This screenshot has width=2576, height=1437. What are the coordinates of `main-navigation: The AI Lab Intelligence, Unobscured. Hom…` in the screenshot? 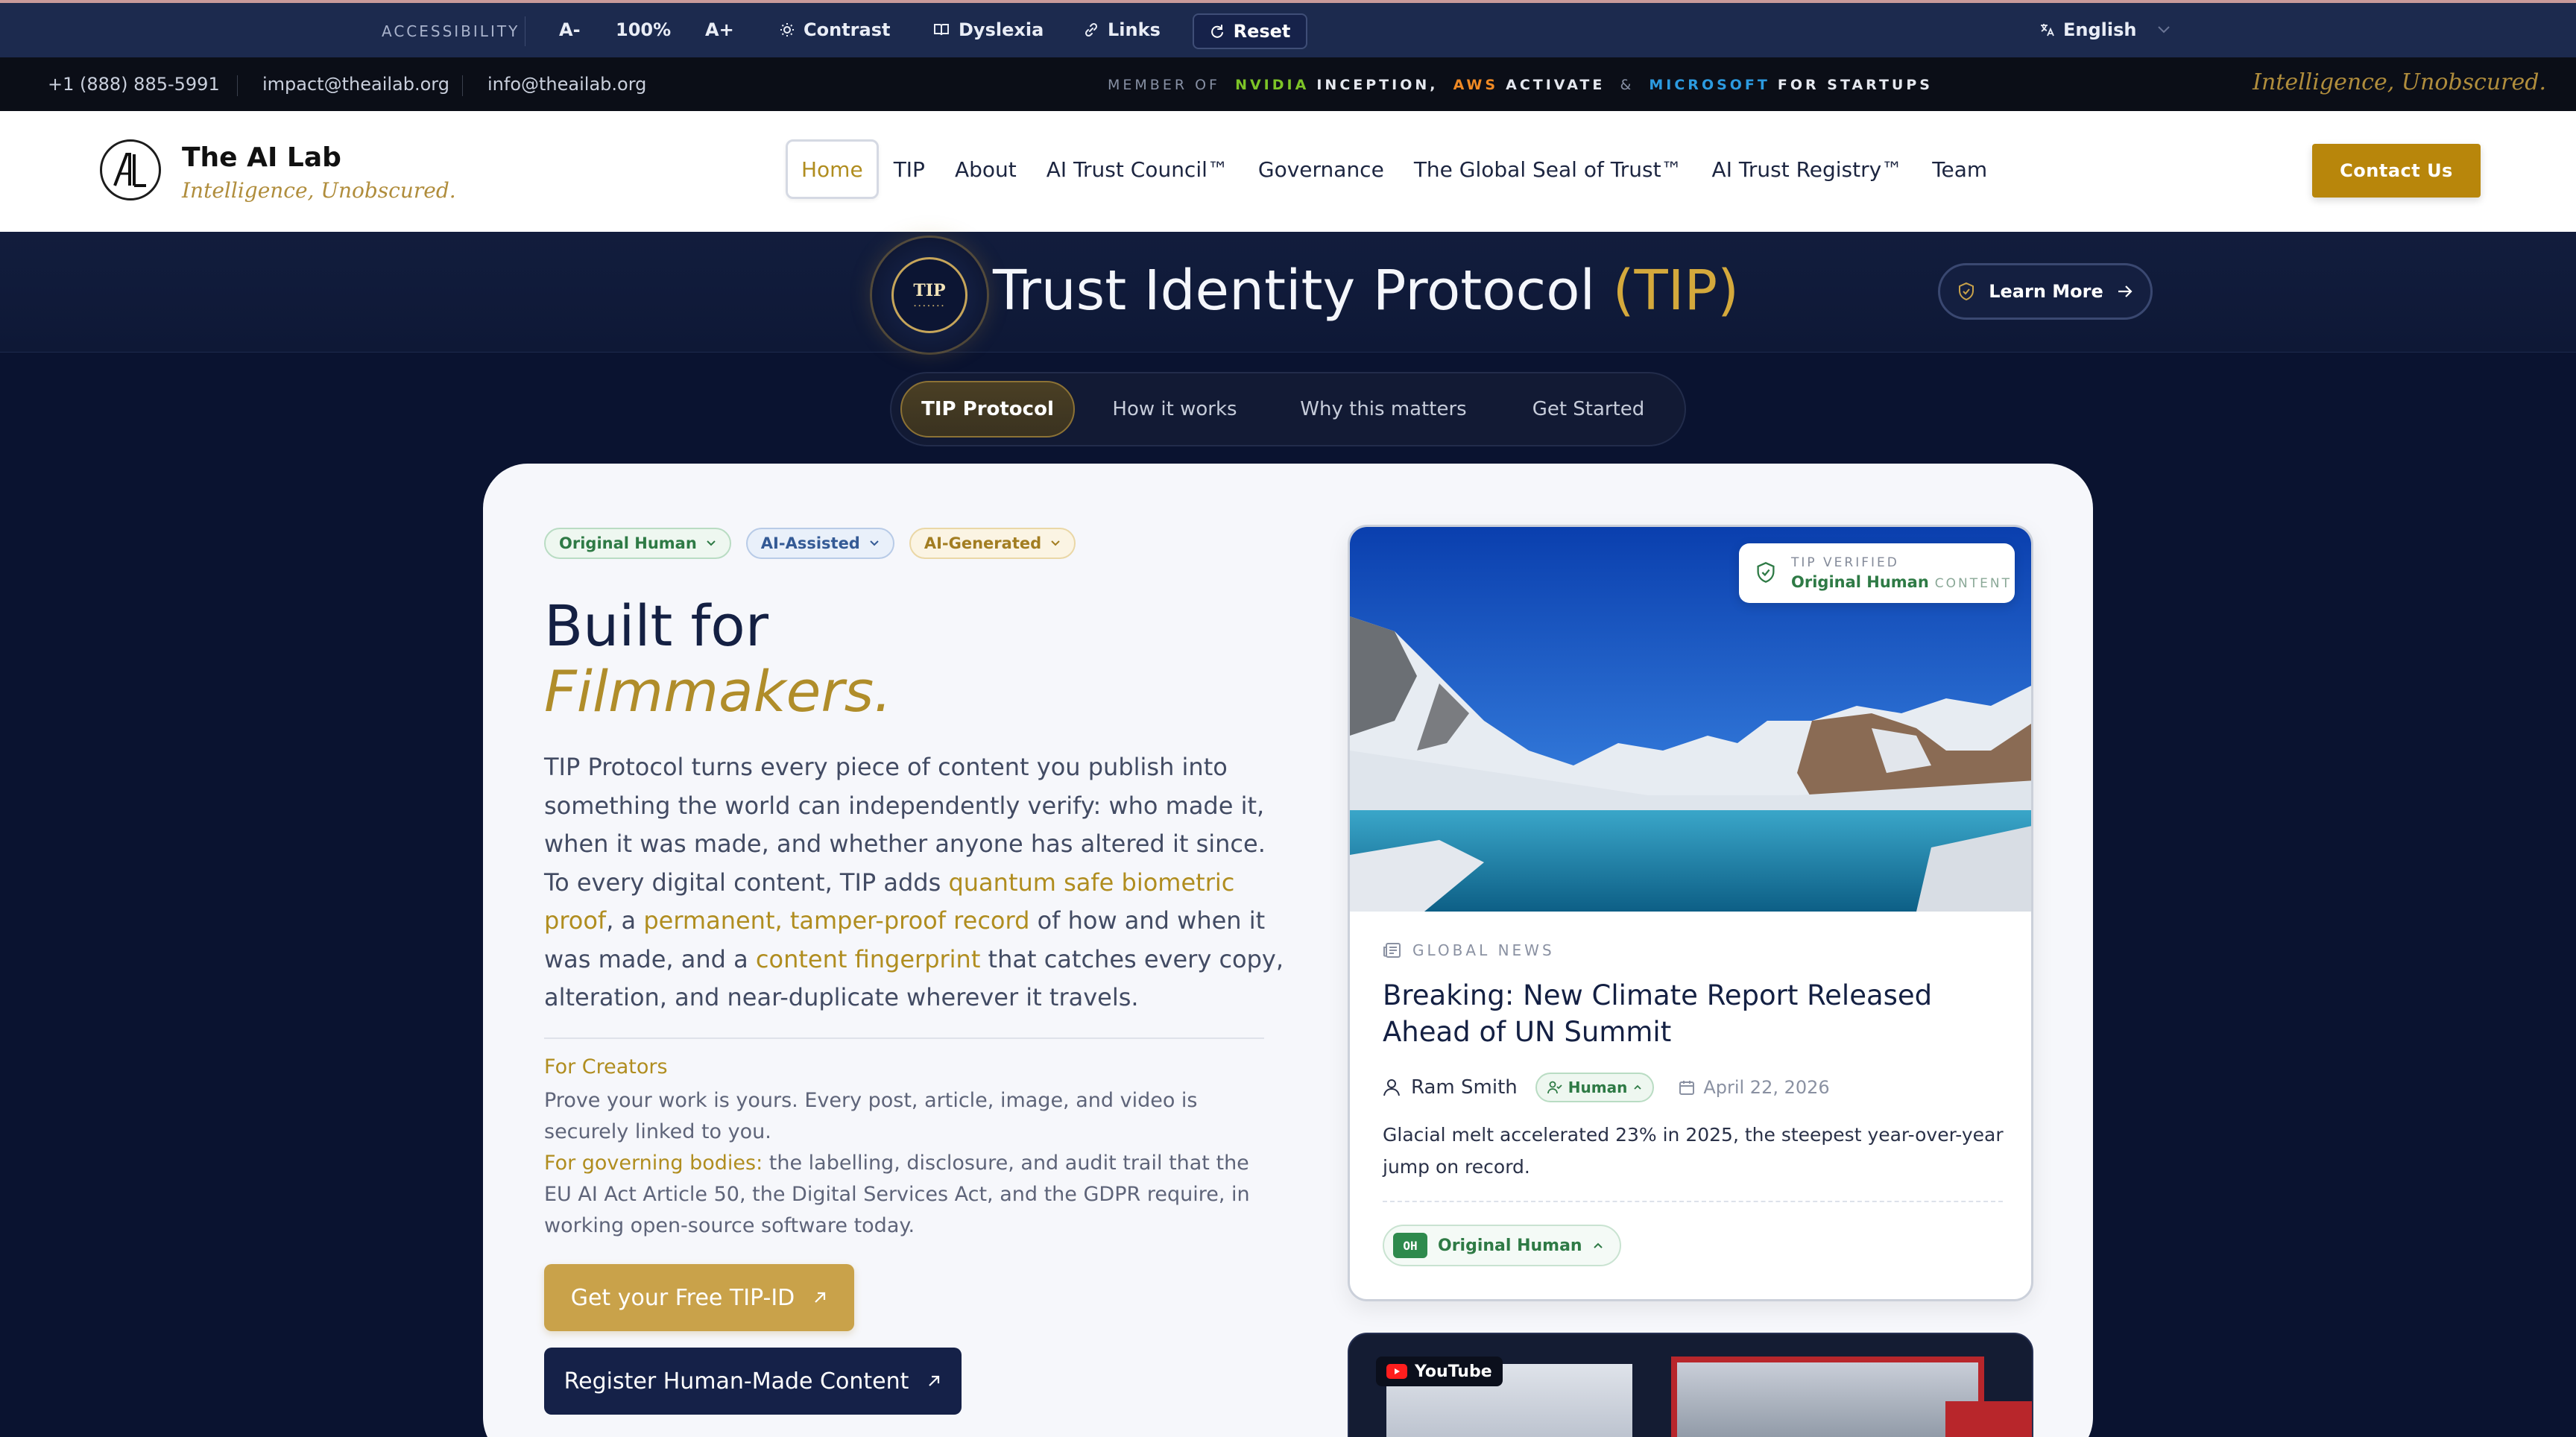 It's located at (1288, 171).